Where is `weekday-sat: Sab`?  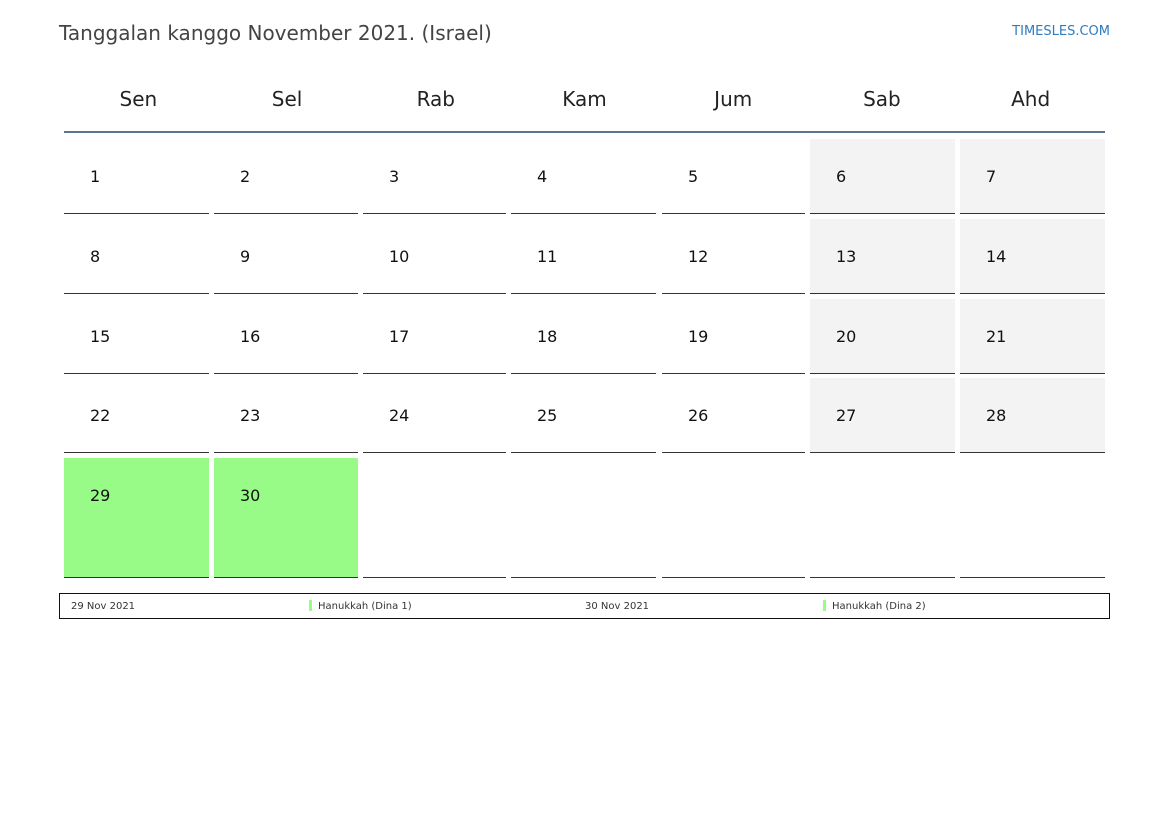
weekday-sat: Sab is located at coordinates (882, 99).